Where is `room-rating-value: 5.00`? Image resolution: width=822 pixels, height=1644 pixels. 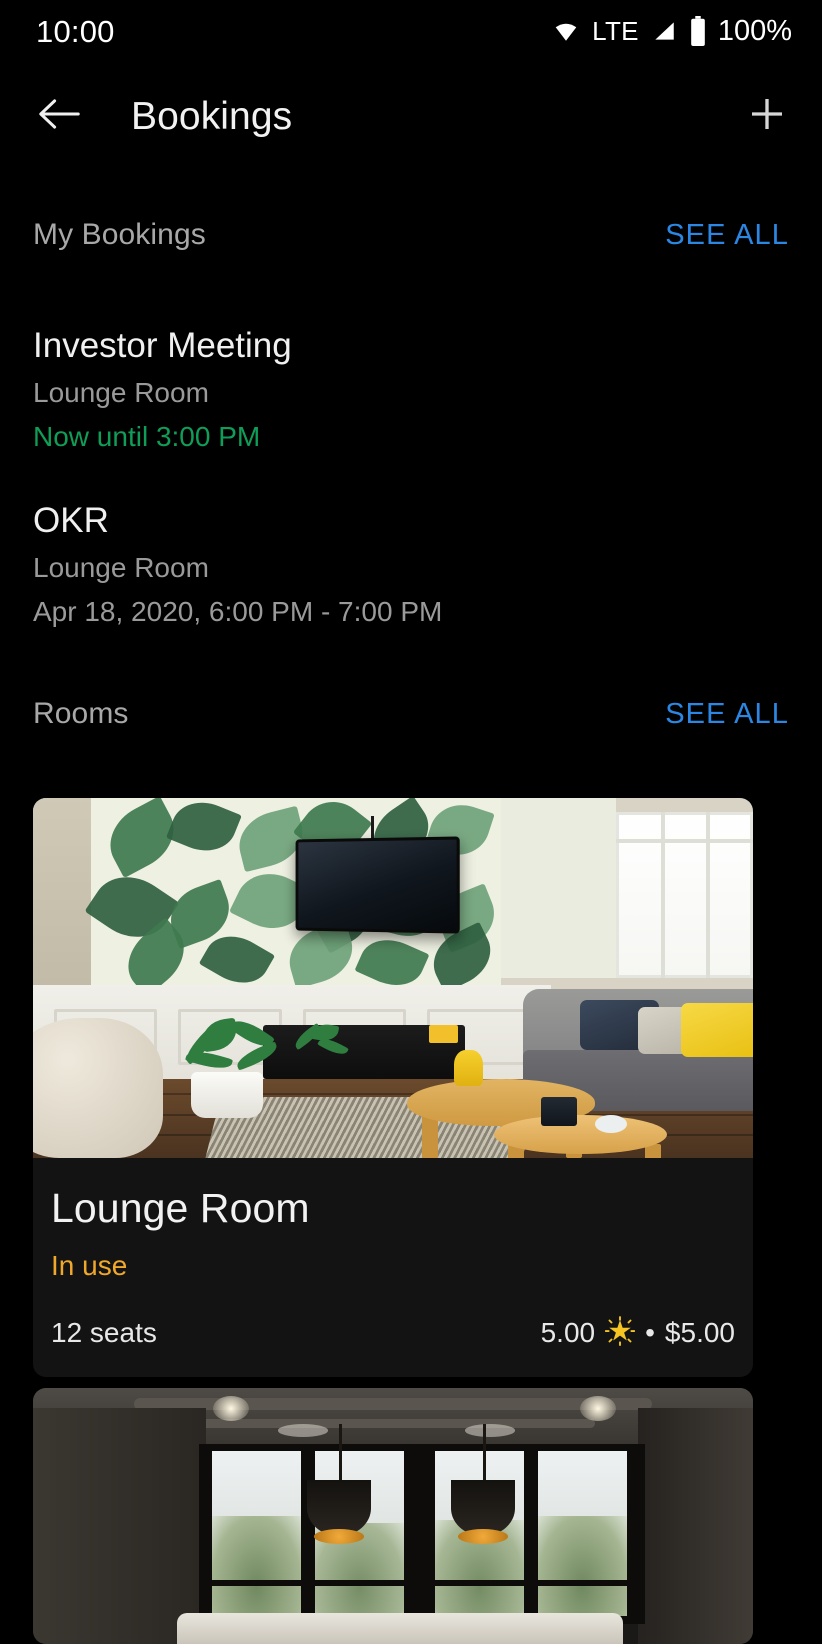
room-rating-value: 5.00 is located at coordinates (568, 1333).